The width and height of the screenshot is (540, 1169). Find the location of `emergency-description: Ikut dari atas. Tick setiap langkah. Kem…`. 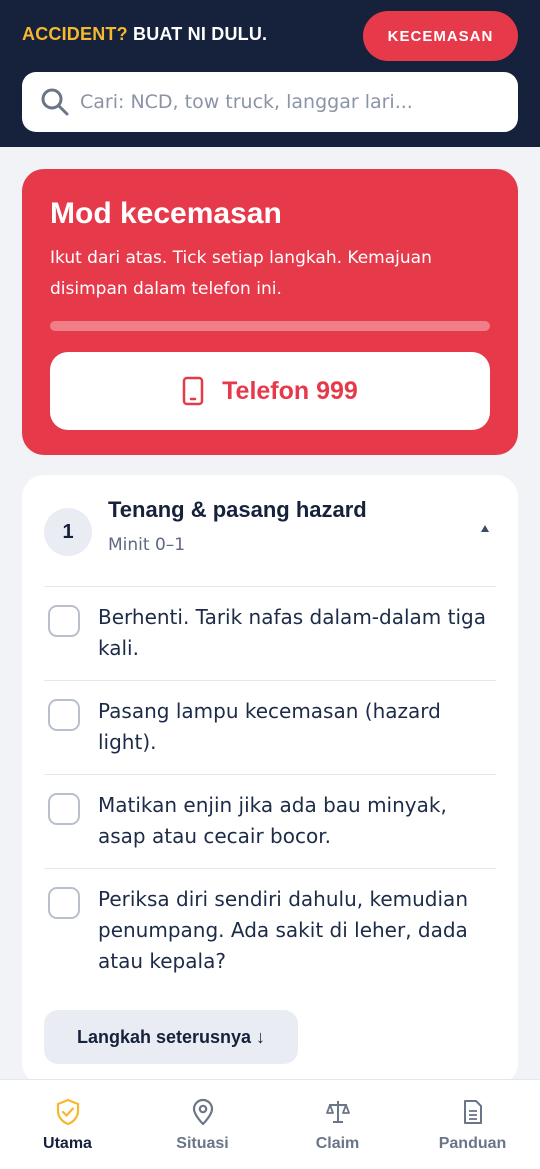

emergency-description: Ikut dari atas. Tick setiap langkah. Kem… is located at coordinates (241, 273).